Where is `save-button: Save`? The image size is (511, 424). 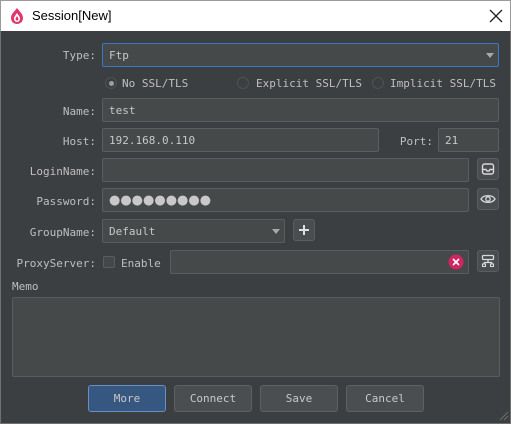
save-button: Save is located at coordinates (299, 398).